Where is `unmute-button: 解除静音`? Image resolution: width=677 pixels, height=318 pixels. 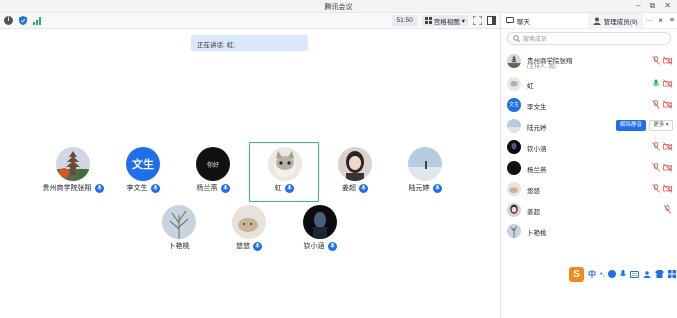 unmute-button: 解除静音 is located at coordinates (631, 125).